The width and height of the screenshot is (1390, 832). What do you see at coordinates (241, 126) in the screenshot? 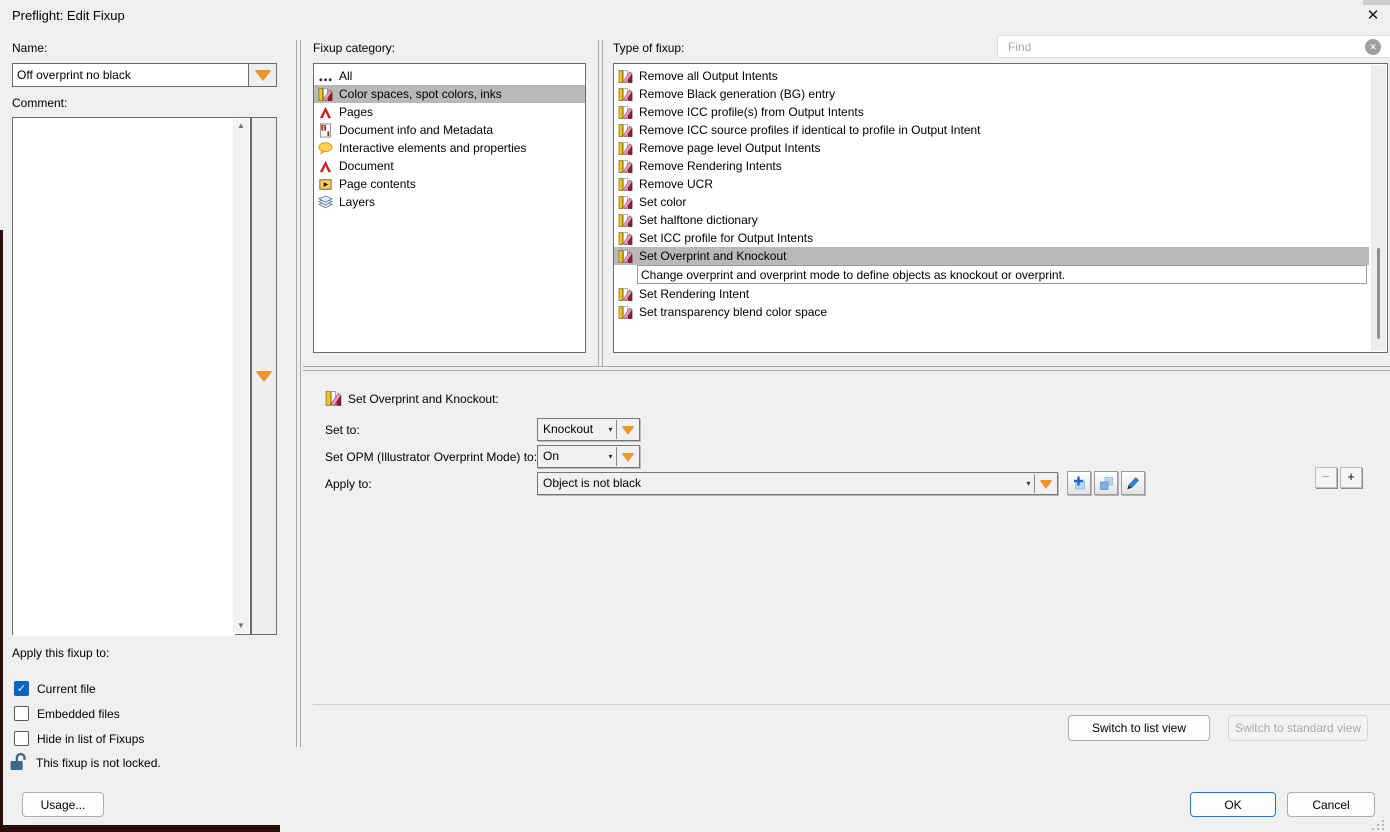
I see `scroll-up-icon: ▲` at bounding box center [241, 126].